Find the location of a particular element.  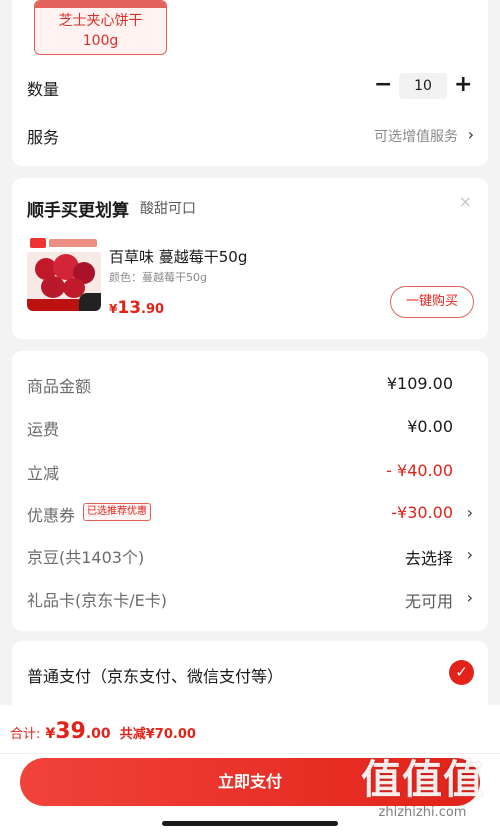

thumbnail-brand-badge is located at coordinates (38, 243).